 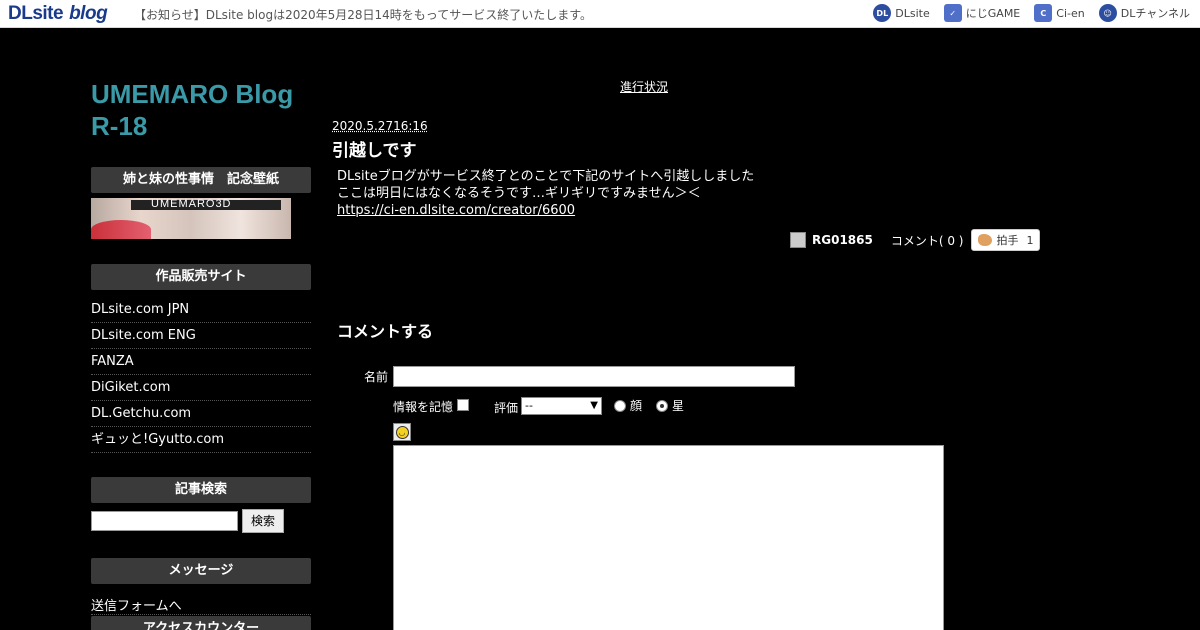 I want to click on name-label: 名前, so click(x=376, y=377).